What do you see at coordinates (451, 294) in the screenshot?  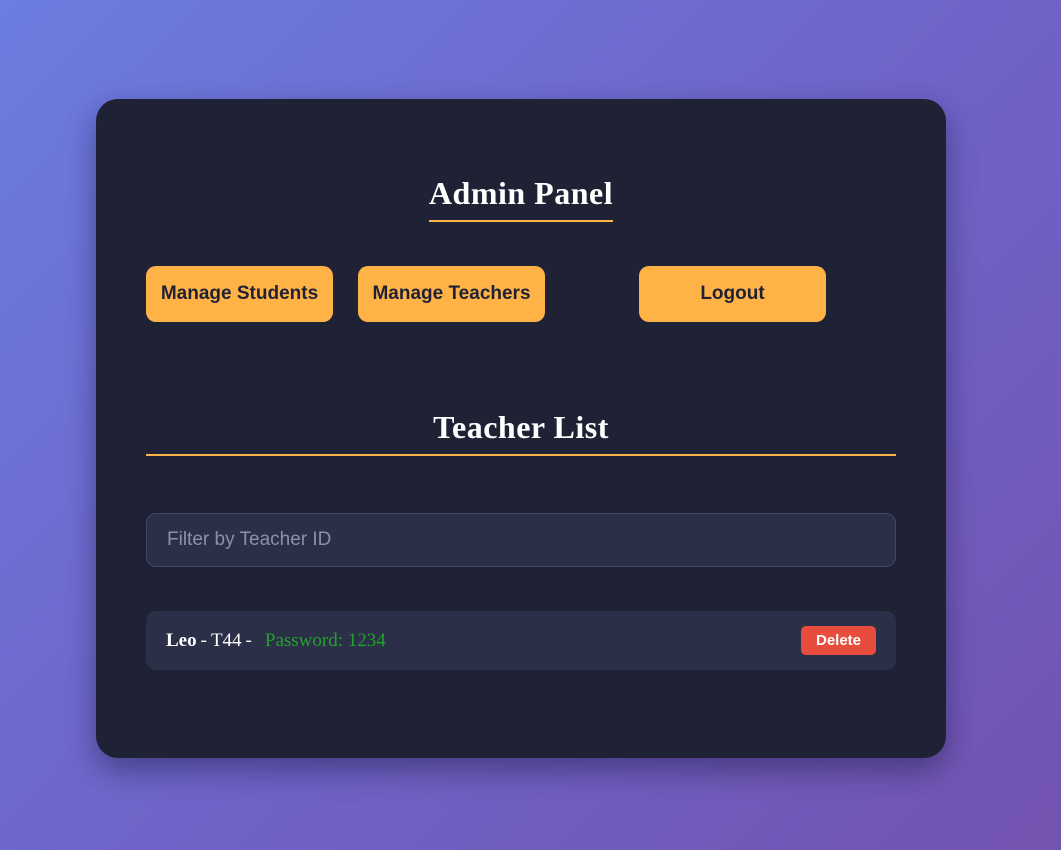 I see `manage-teachers-button: Manage Teachers` at bounding box center [451, 294].